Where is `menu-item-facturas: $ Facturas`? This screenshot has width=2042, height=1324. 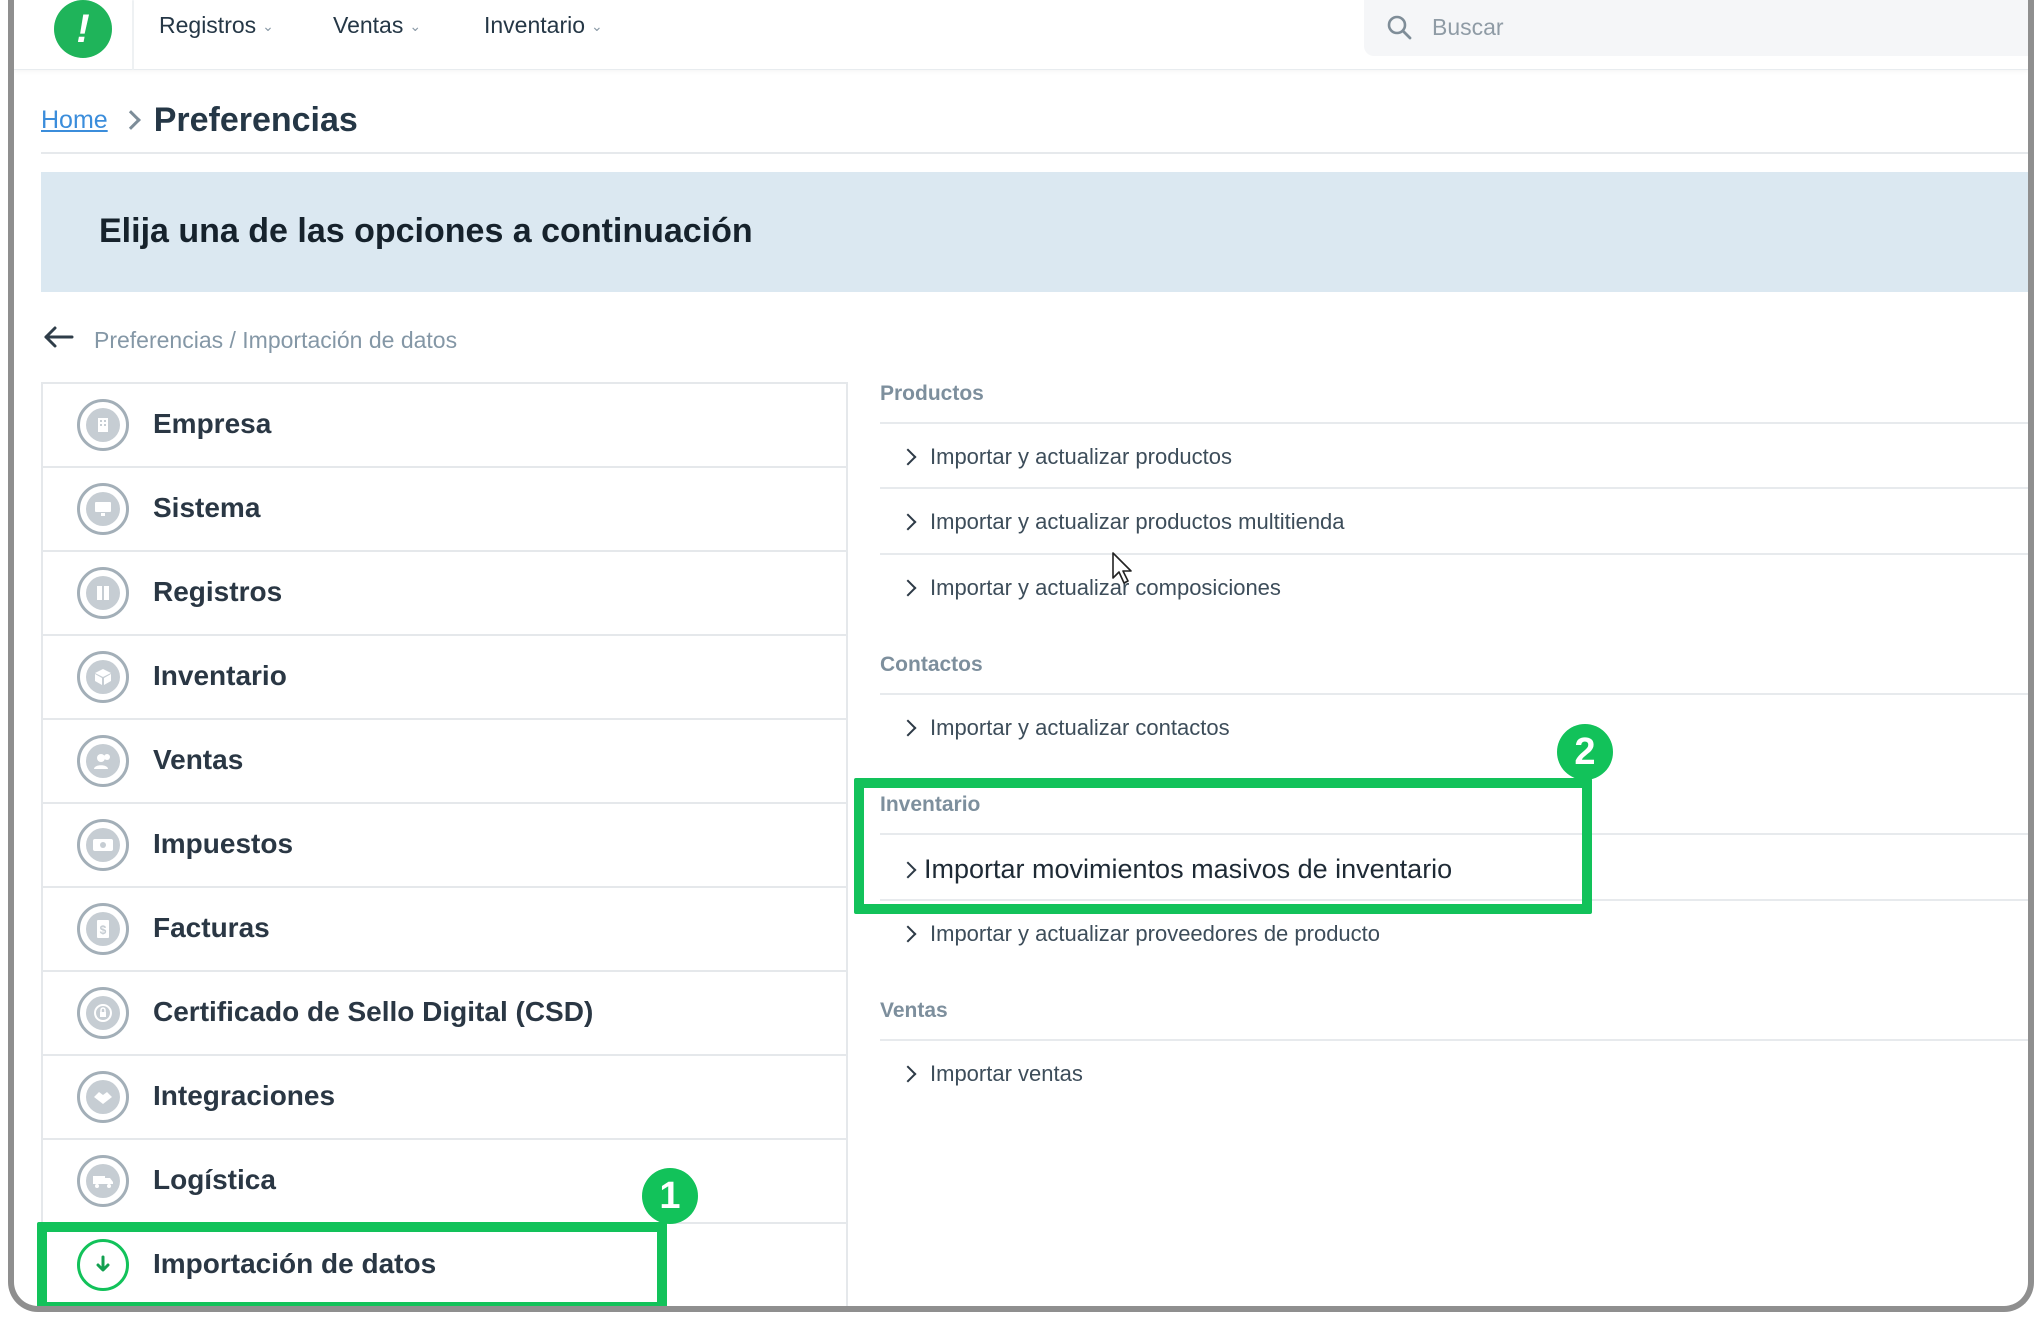 menu-item-facturas: $ Facturas is located at coordinates (444, 930).